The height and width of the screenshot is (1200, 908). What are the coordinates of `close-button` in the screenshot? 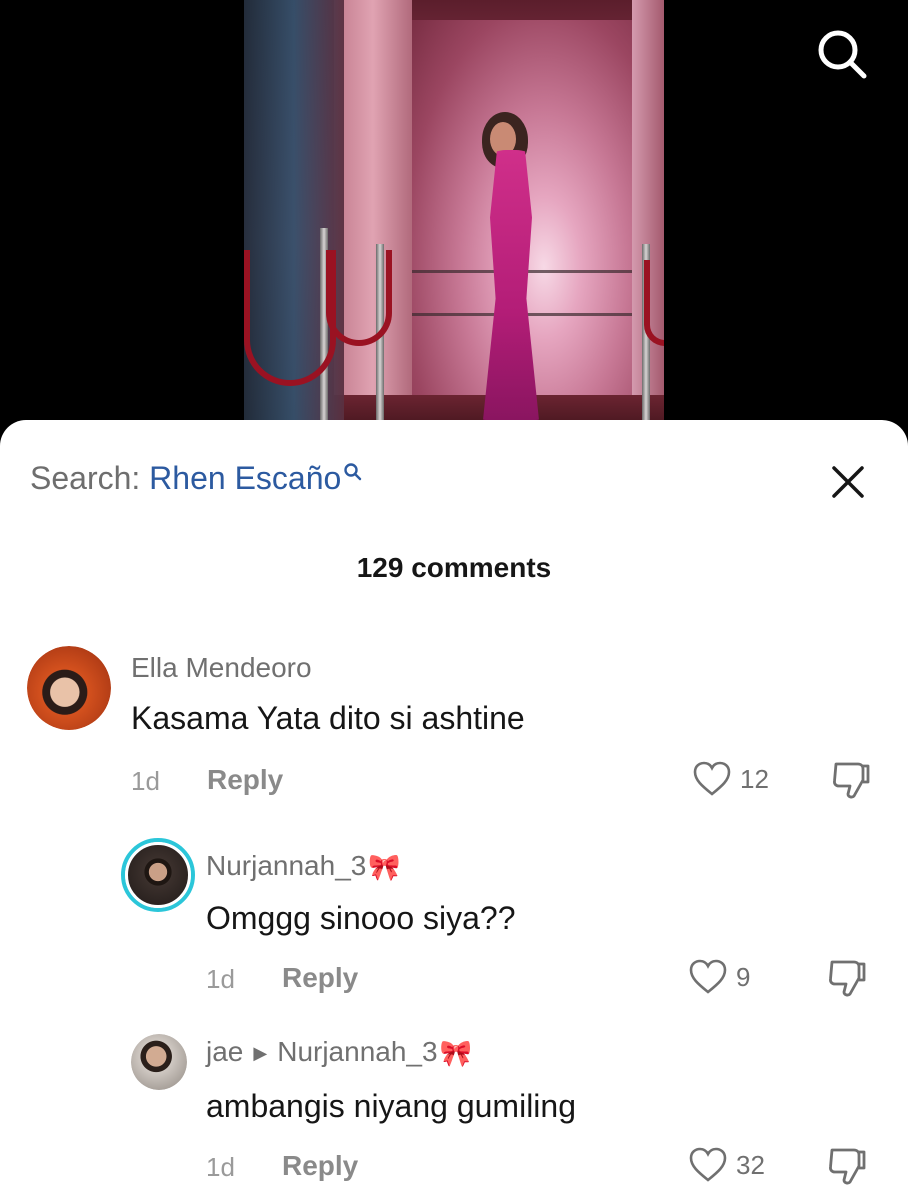 It's located at (848, 482).